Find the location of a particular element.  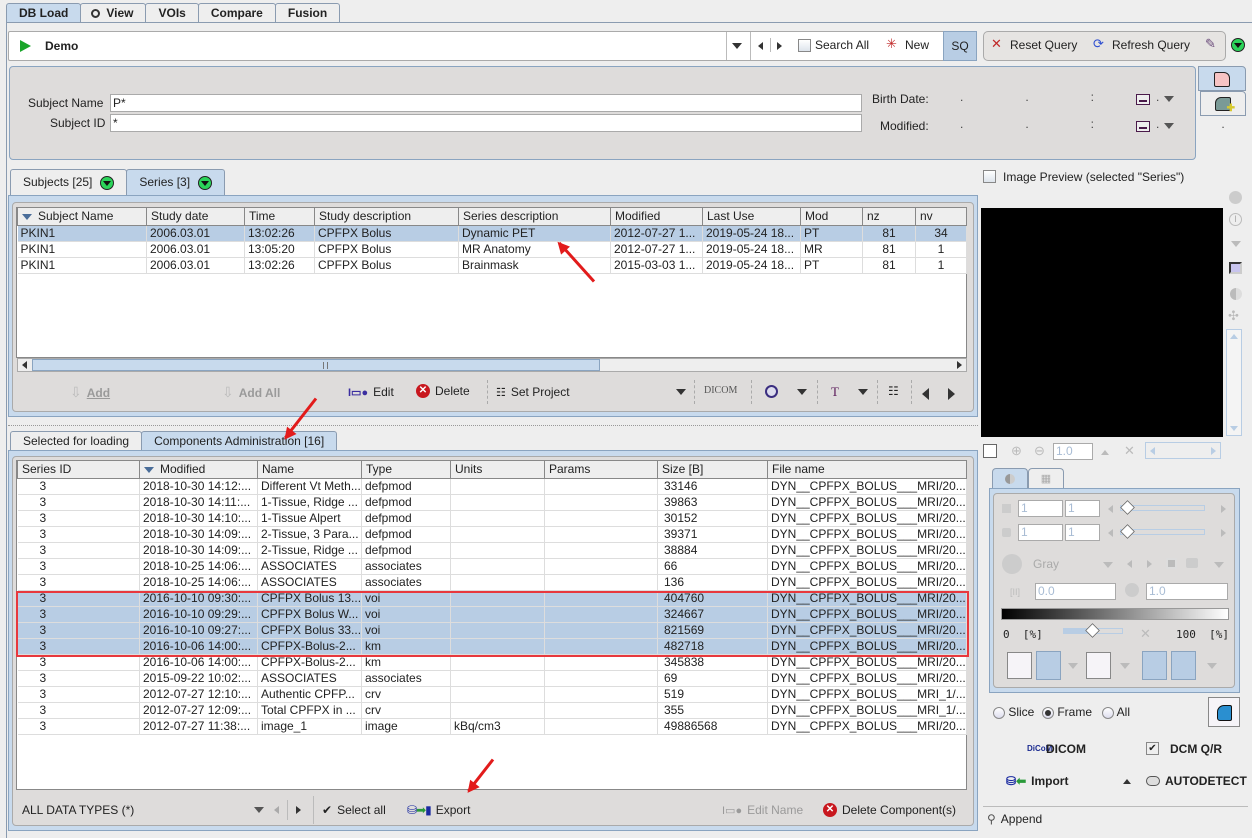

colorbar is located at coordinates (1115, 614).